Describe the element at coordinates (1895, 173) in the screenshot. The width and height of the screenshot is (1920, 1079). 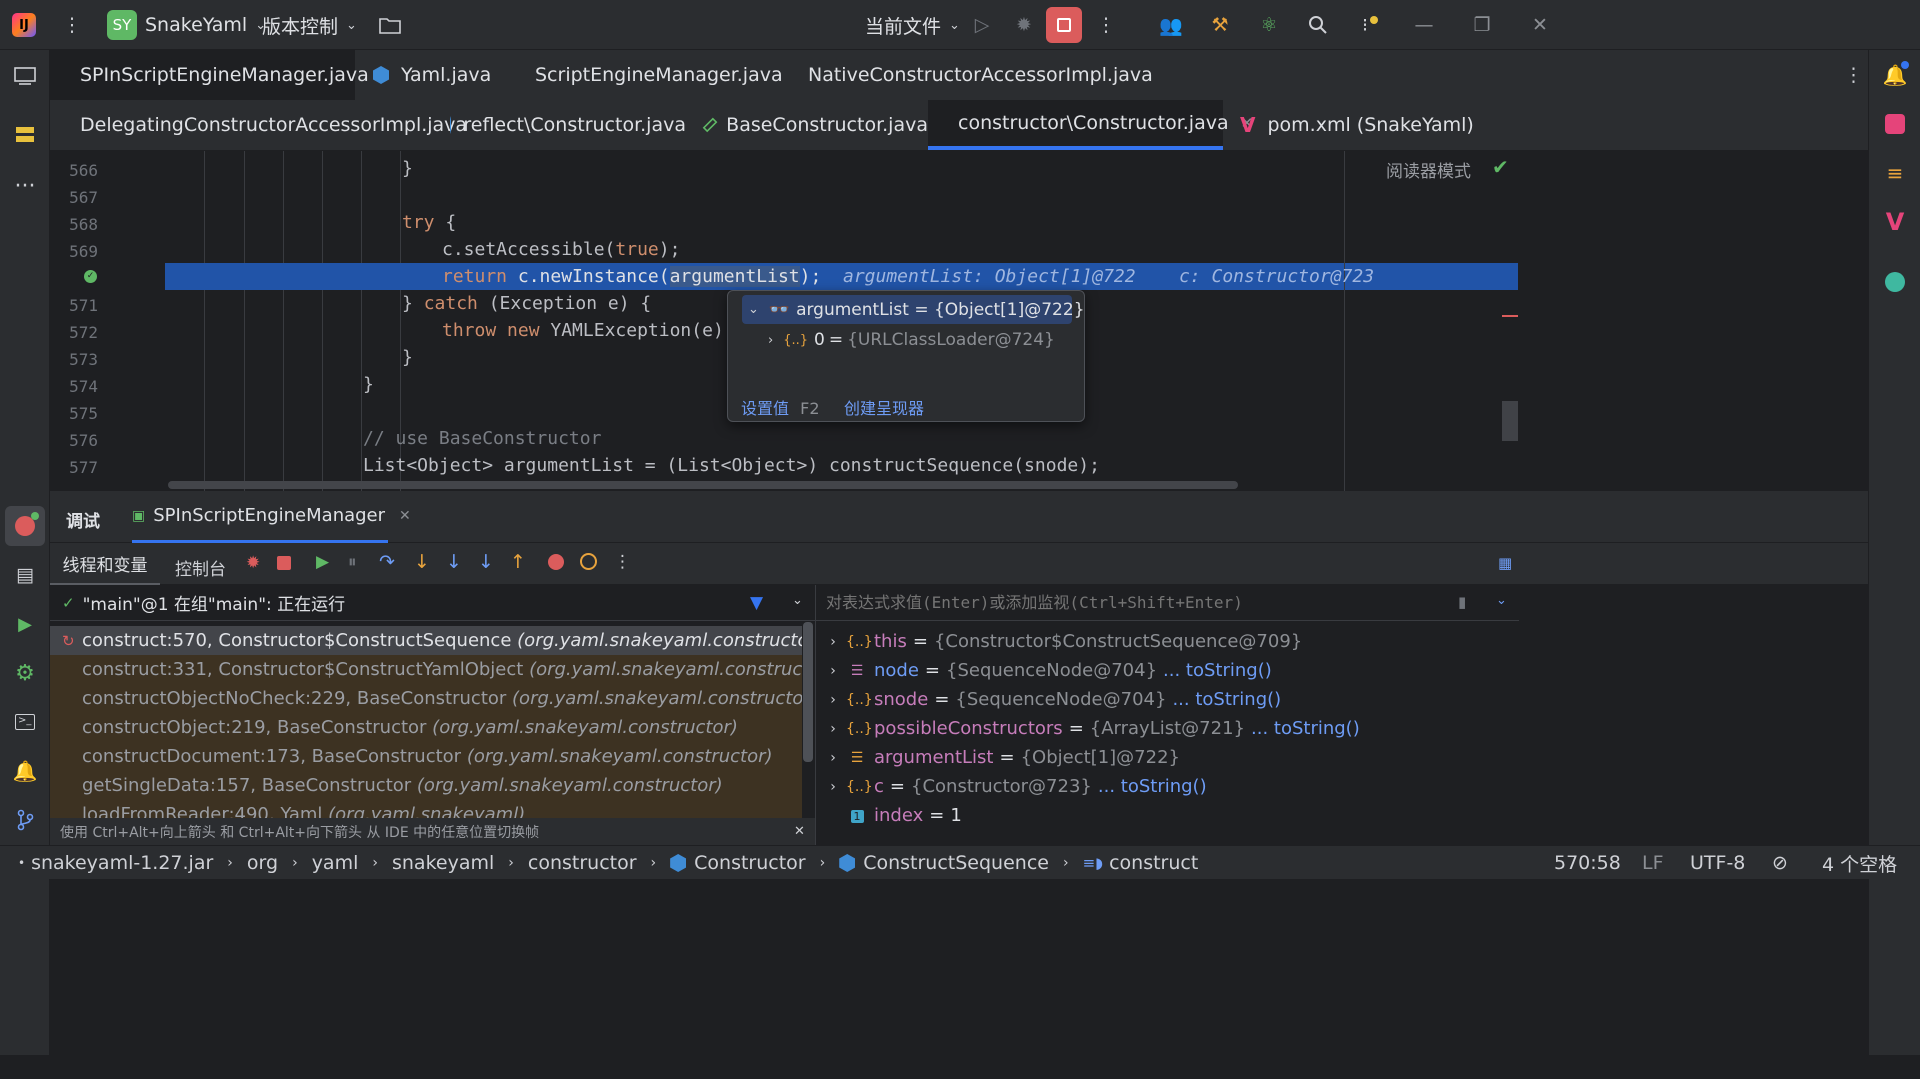
I see `database-icon: ≡` at that location.